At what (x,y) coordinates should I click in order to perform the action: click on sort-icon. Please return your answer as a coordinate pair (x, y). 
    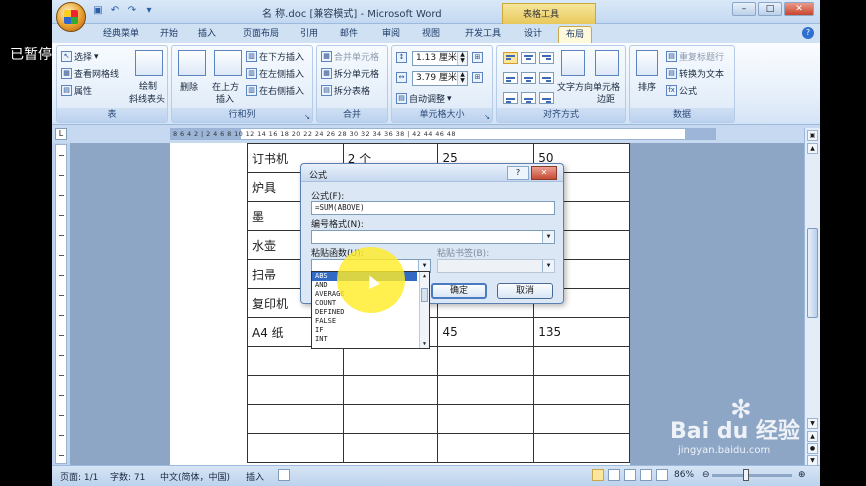
    Looking at the image, I should click on (647, 63).